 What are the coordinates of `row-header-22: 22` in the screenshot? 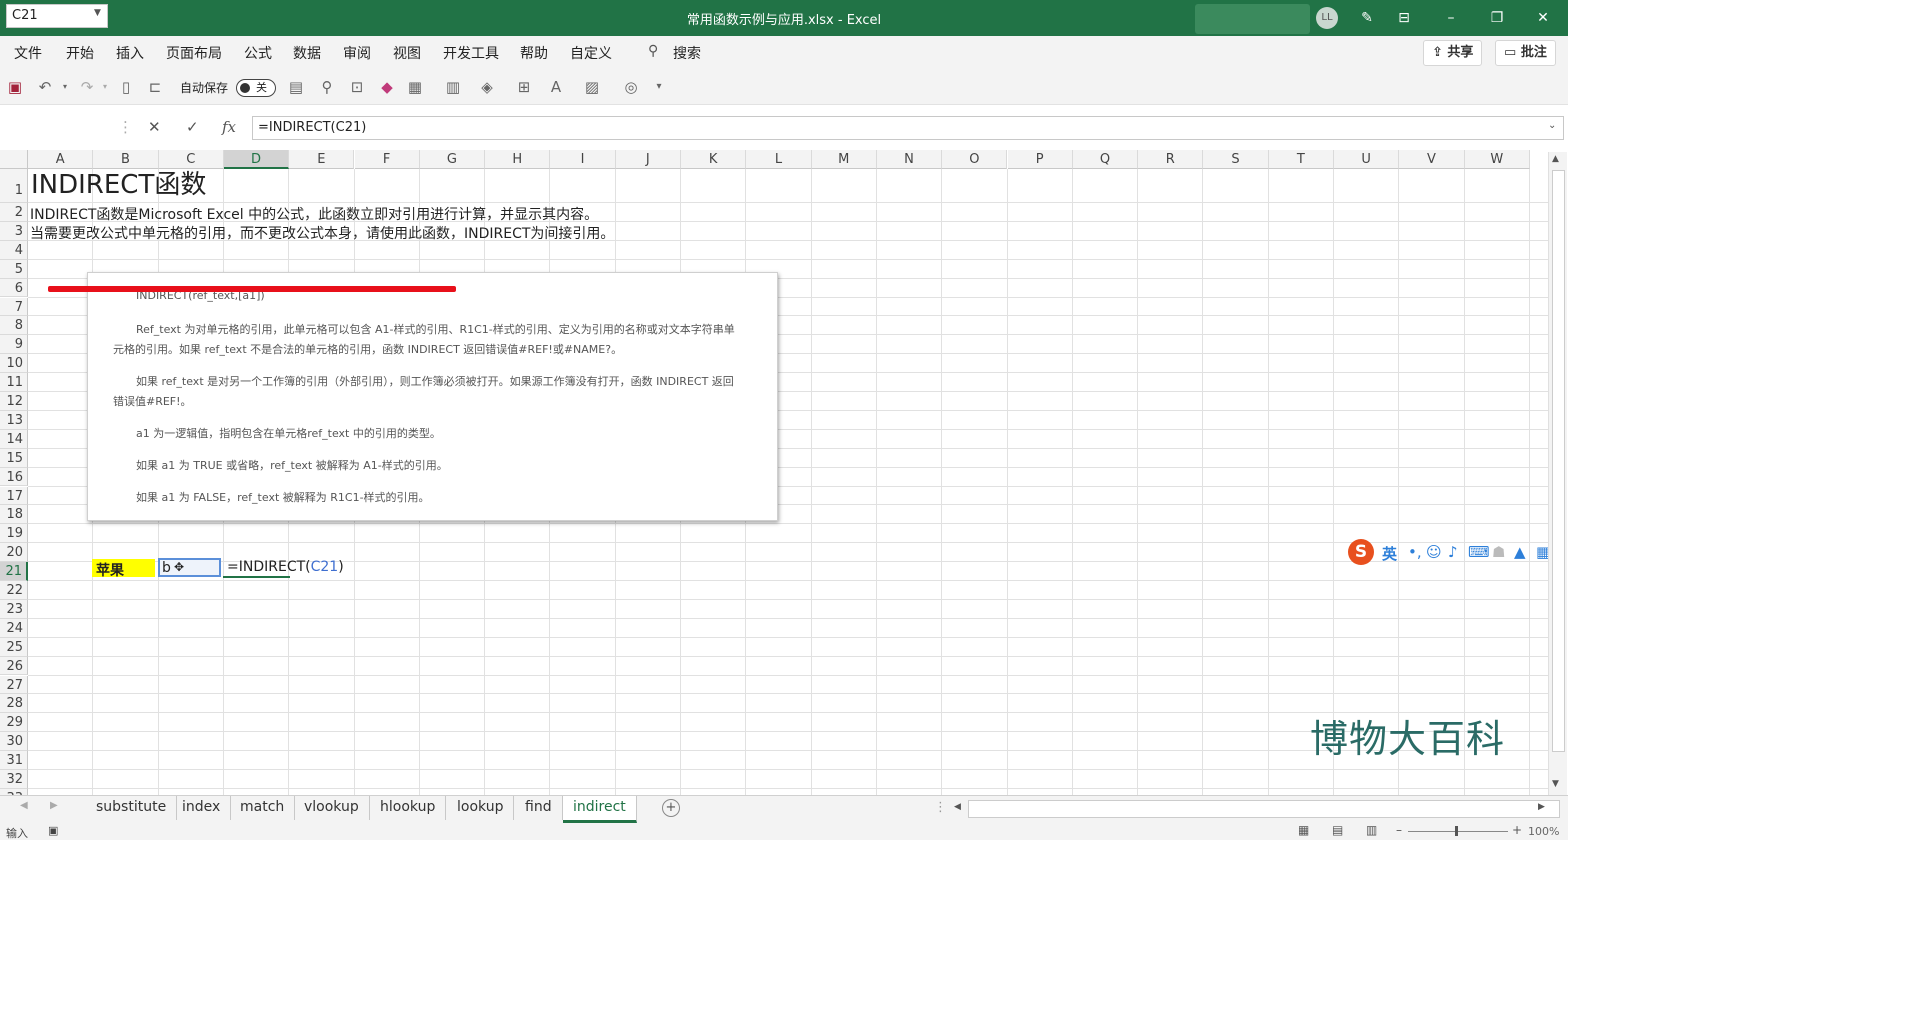 It's located at (14, 590).